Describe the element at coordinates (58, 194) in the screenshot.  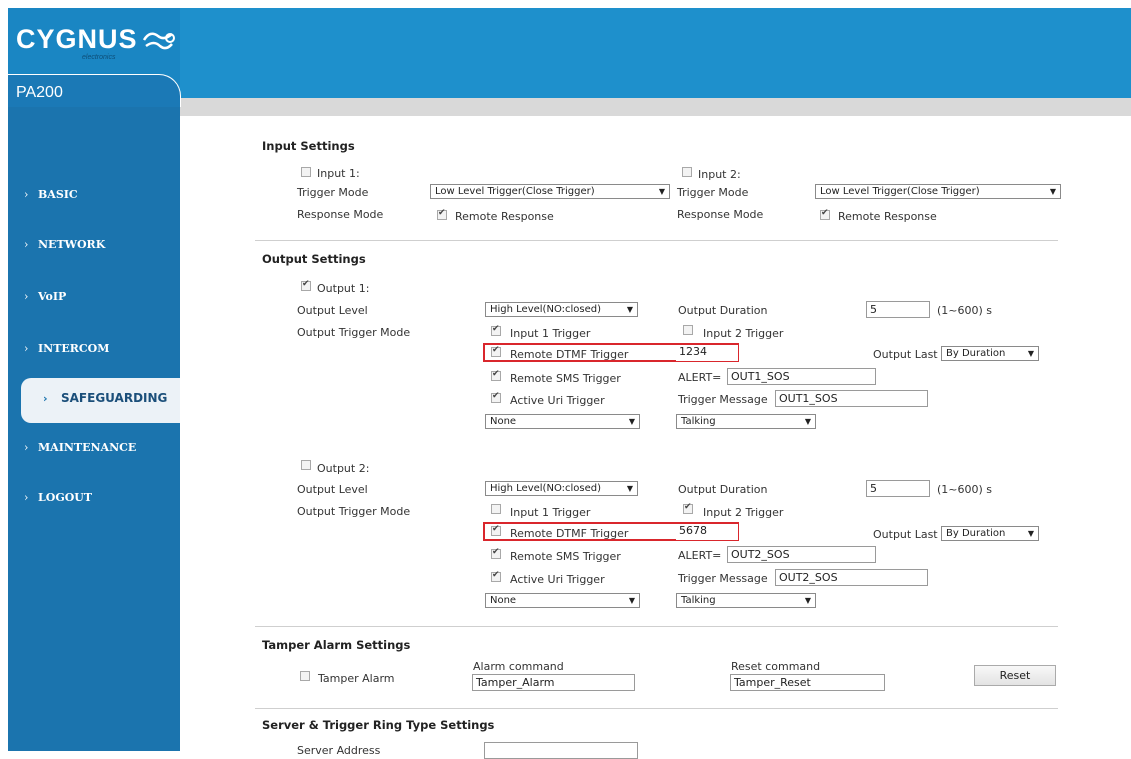
I see `sidebar-item-label: BASIC` at that location.